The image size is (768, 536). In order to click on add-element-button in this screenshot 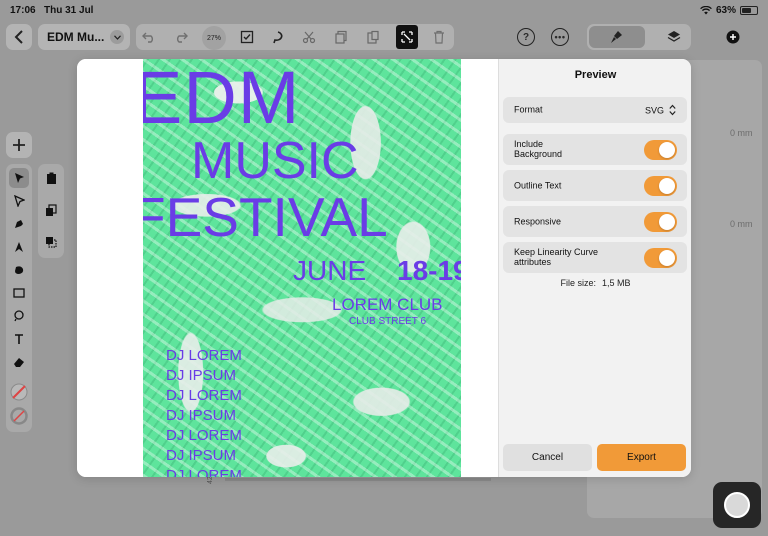, I will do `click(19, 145)`.